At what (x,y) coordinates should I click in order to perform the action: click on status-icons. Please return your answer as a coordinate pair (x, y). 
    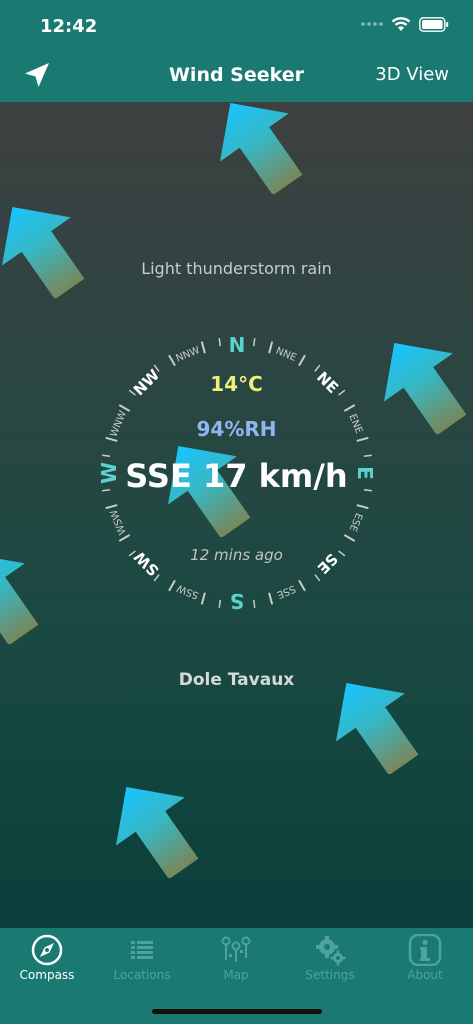
    Looking at the image, I should click on (405, 24).